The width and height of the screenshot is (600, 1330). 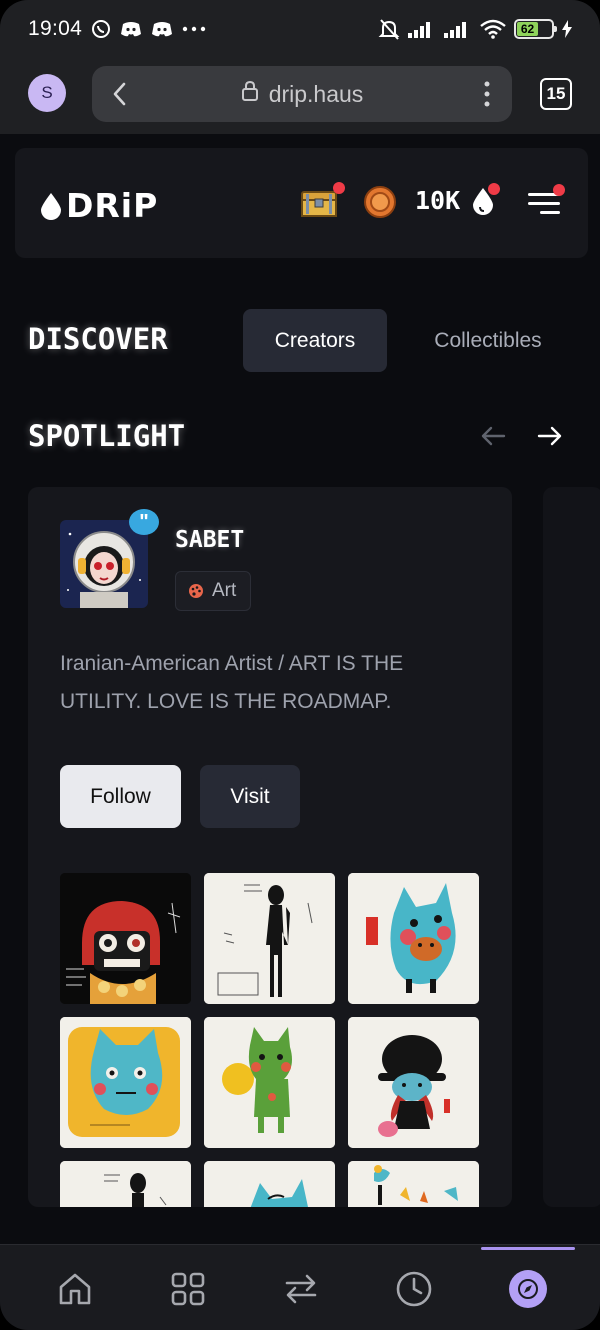 I want to click on discover-title: DISCOVER, so click(x=98, y=339).